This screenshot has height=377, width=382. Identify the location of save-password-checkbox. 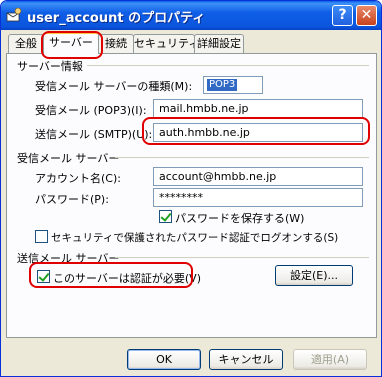
(165, 216).